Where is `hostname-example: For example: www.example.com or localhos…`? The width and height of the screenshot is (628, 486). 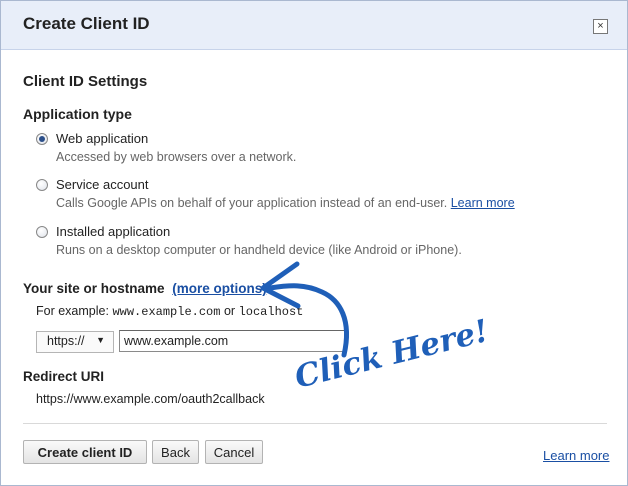
hostname-example: For example: www.example.com or localhos… is located at coordinates (169, 311).